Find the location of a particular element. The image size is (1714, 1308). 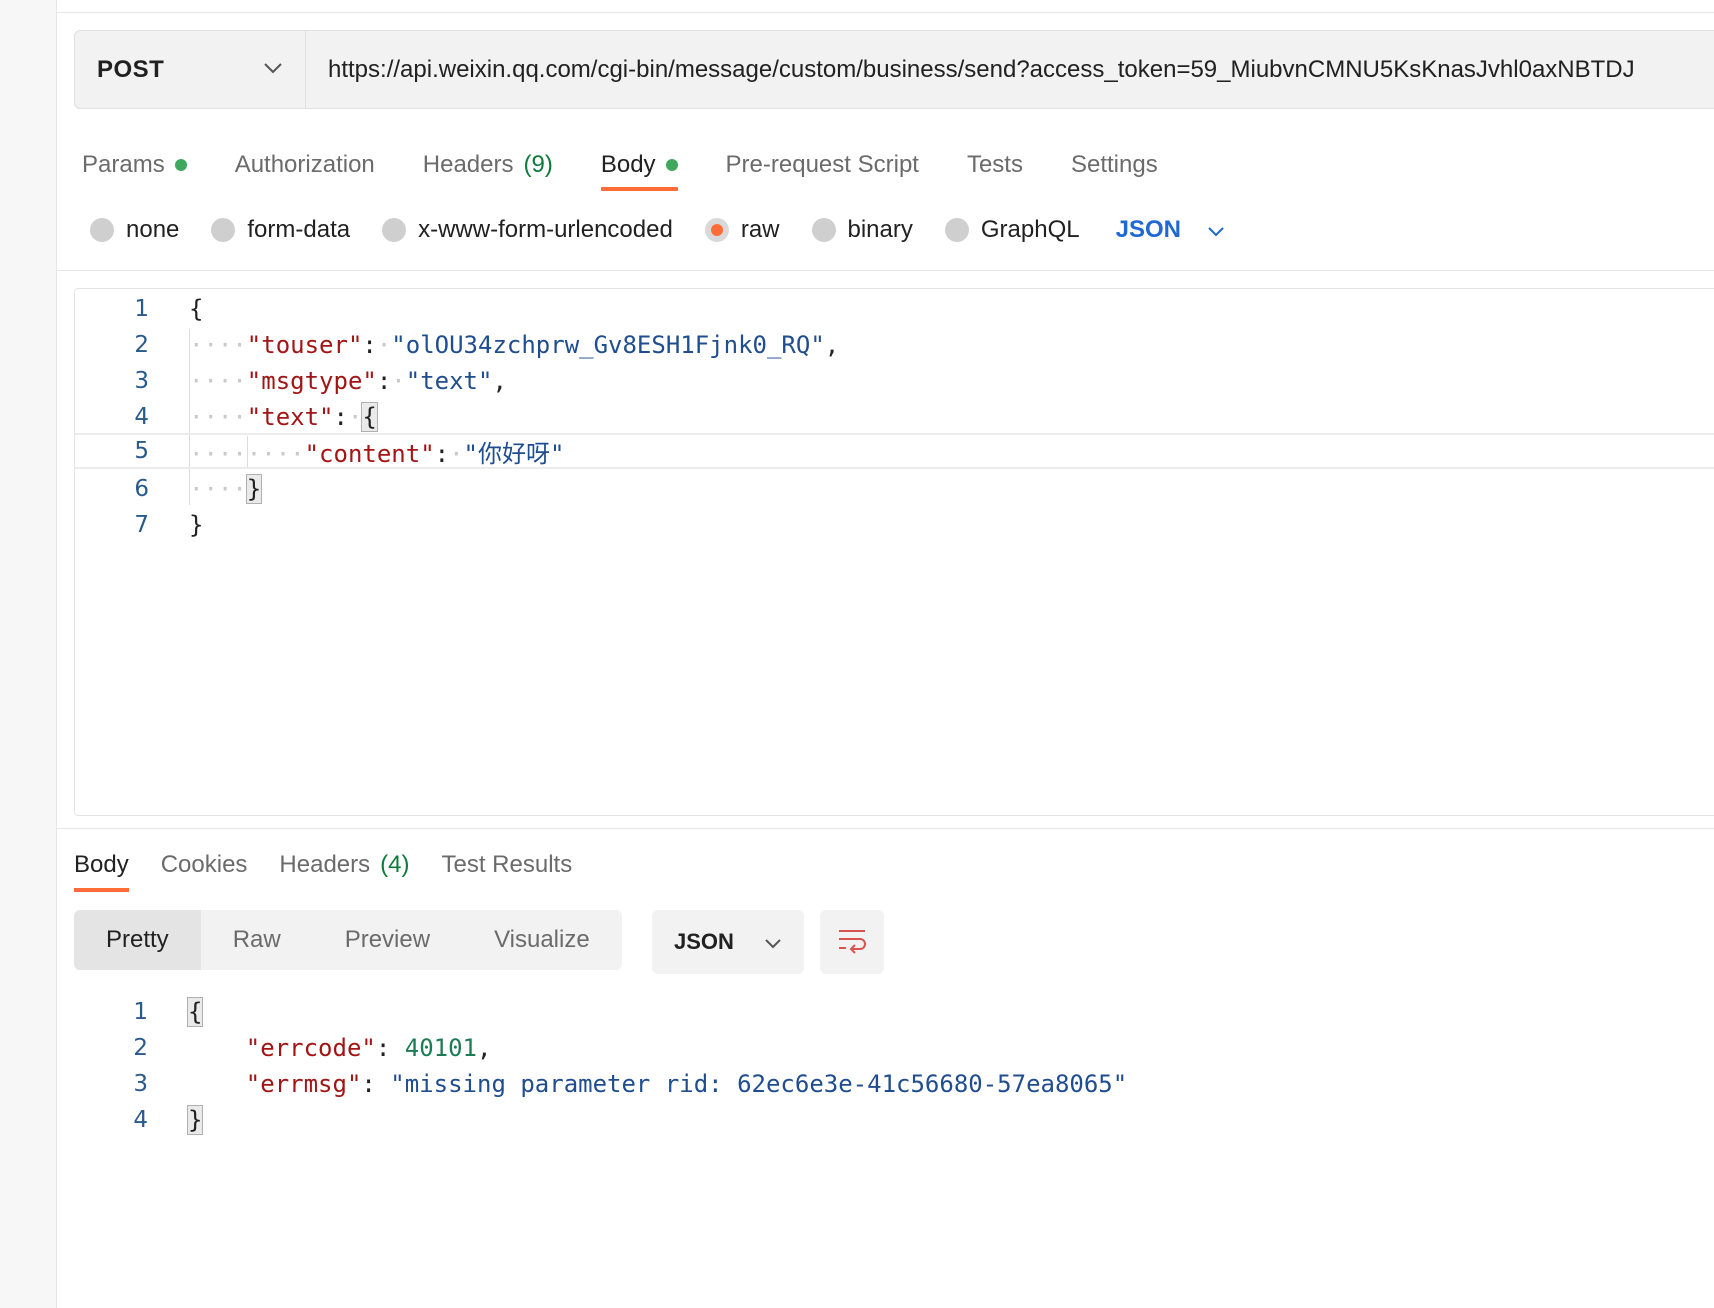

visualize-button: Visualize is located at coordinates (542, 940).